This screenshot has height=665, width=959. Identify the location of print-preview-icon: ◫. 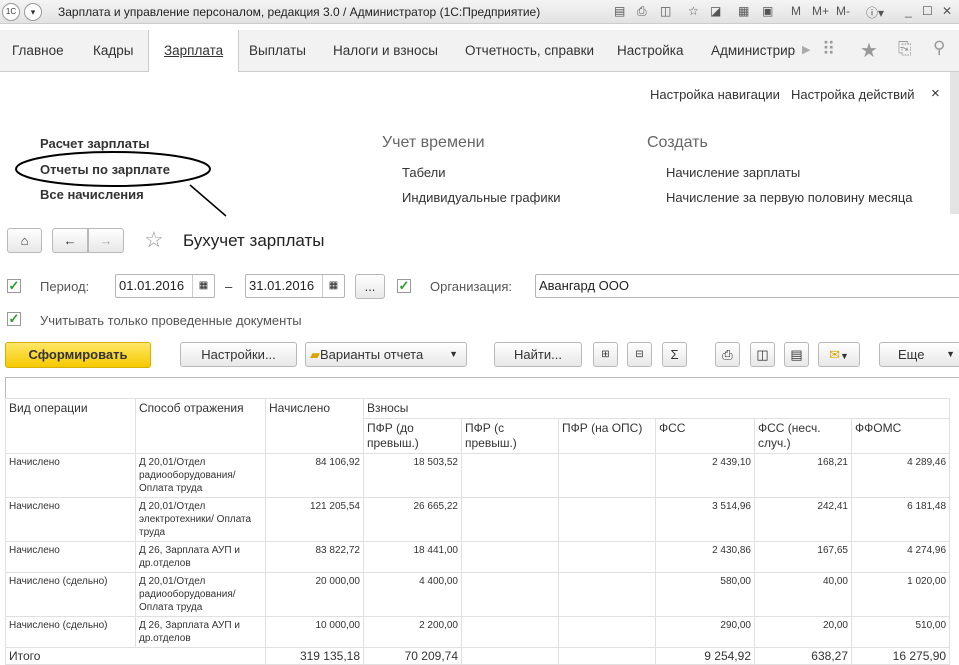
(762, 354).